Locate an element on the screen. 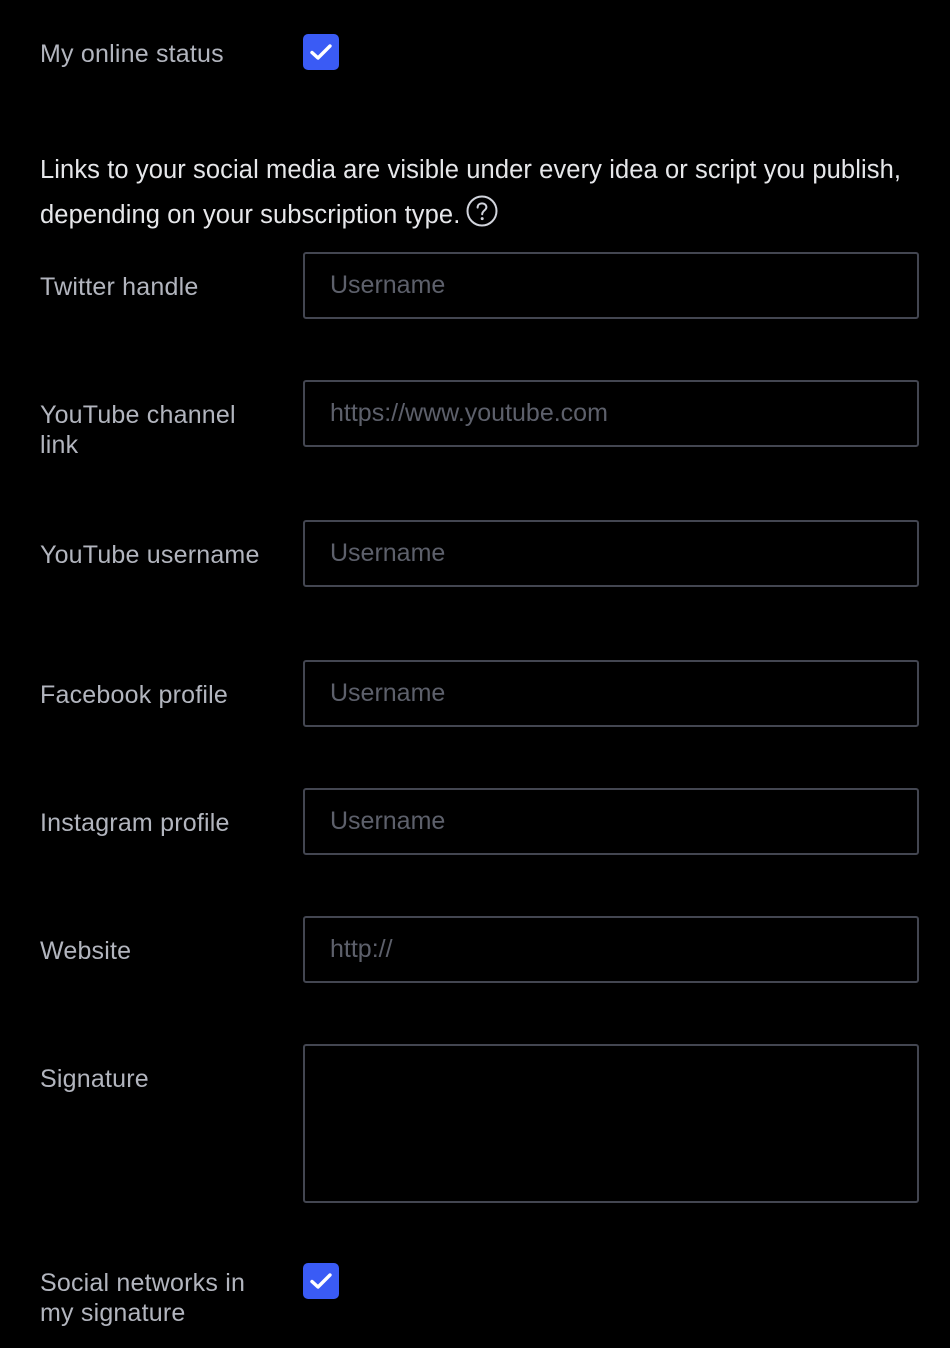 This screenshot has height=1348, width=950. social-in-signature-label: Social networks in my signature is located at coordinates (143, 1298).